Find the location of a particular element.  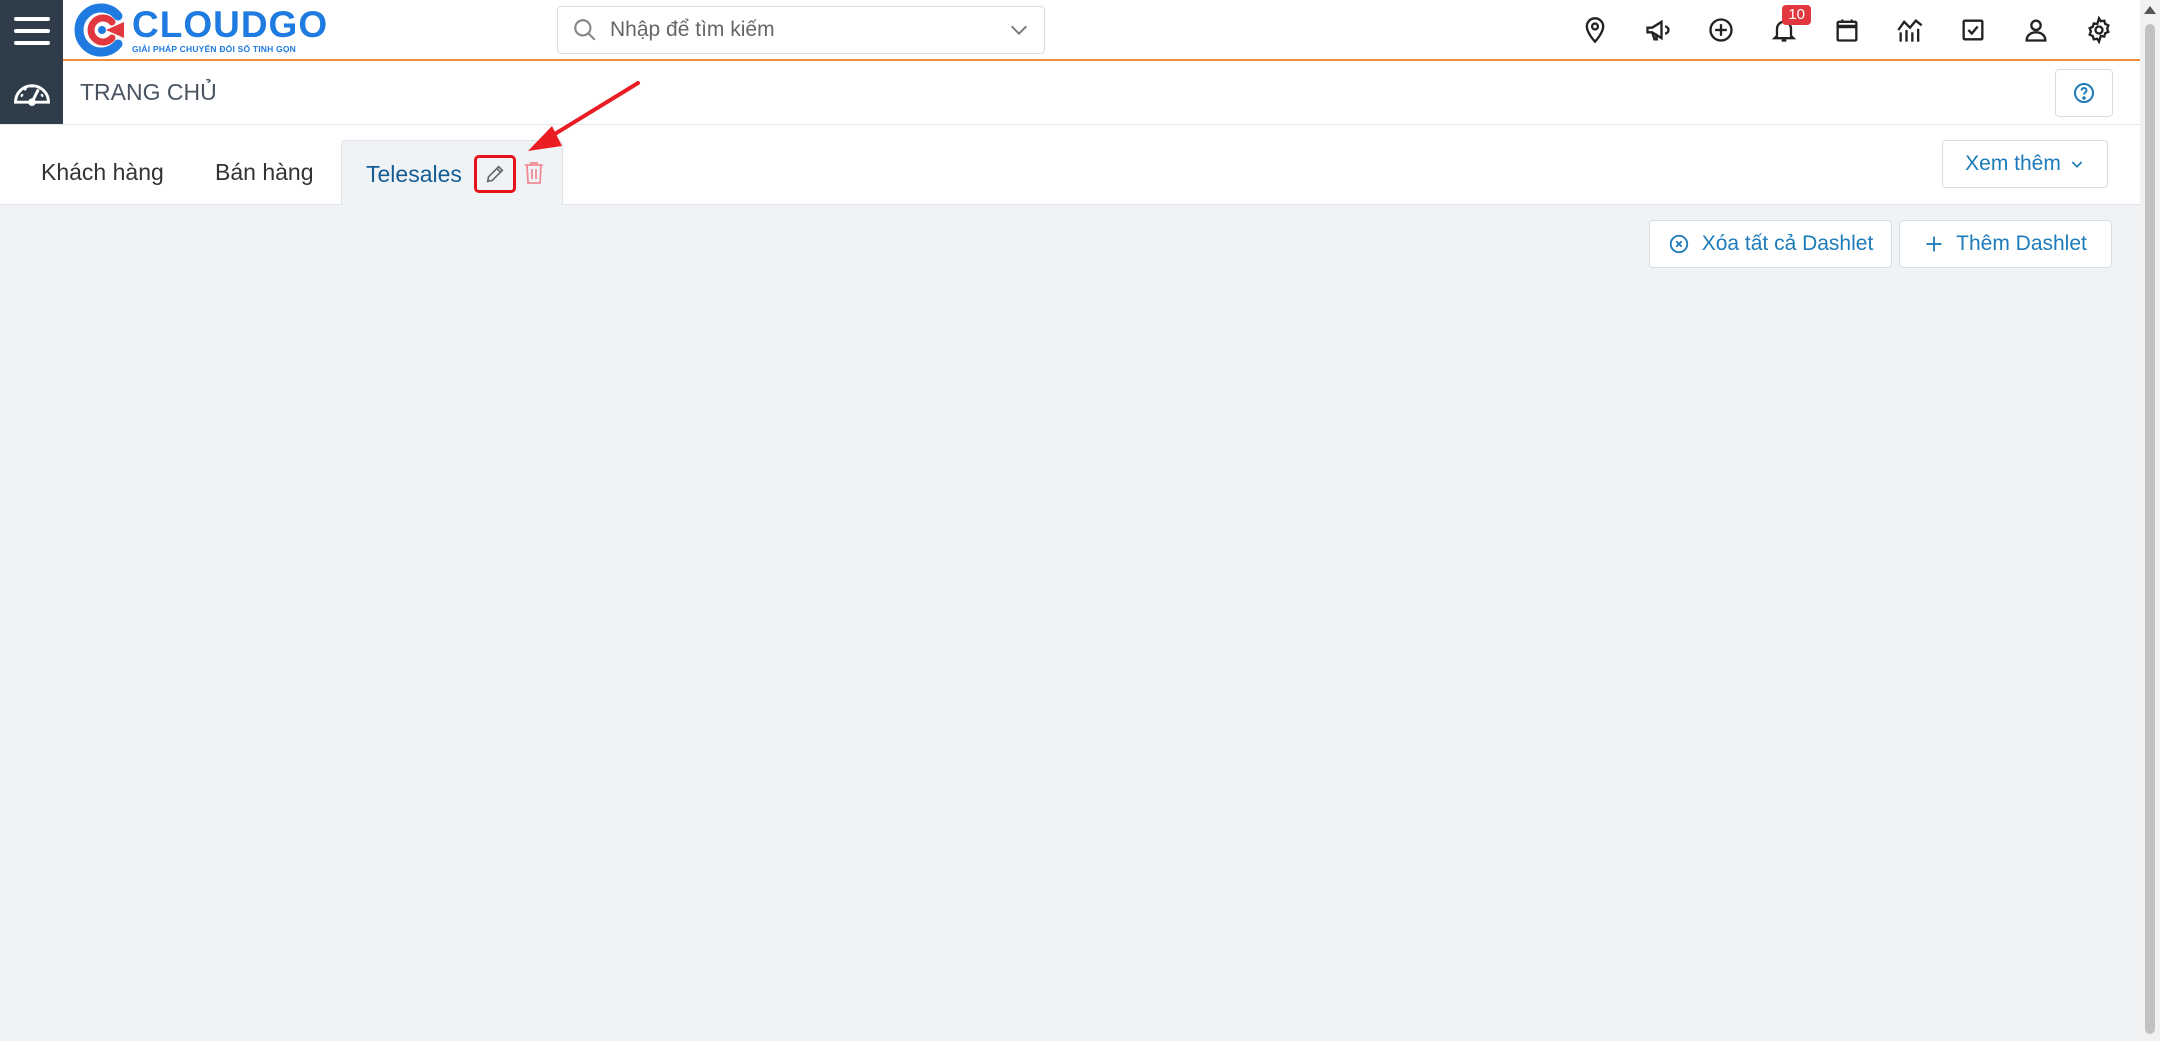

plus-icon is located at coordinates (1934, 244).